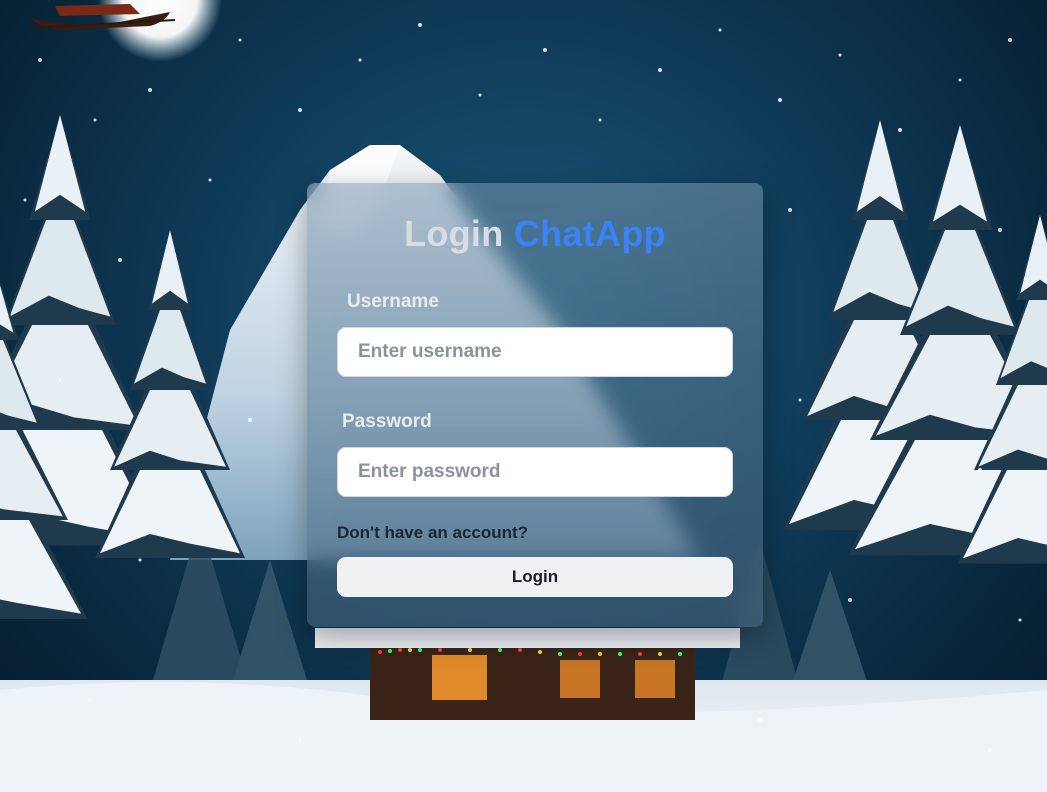 The image size is (1047, 792). I want to click on username-label: Username, so click(393, 301).